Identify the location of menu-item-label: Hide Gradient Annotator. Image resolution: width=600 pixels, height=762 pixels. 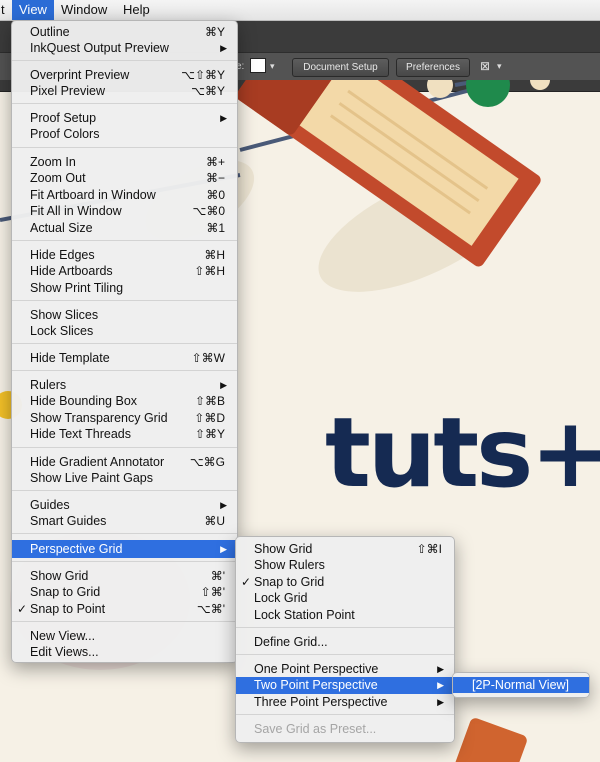
(97, 462).